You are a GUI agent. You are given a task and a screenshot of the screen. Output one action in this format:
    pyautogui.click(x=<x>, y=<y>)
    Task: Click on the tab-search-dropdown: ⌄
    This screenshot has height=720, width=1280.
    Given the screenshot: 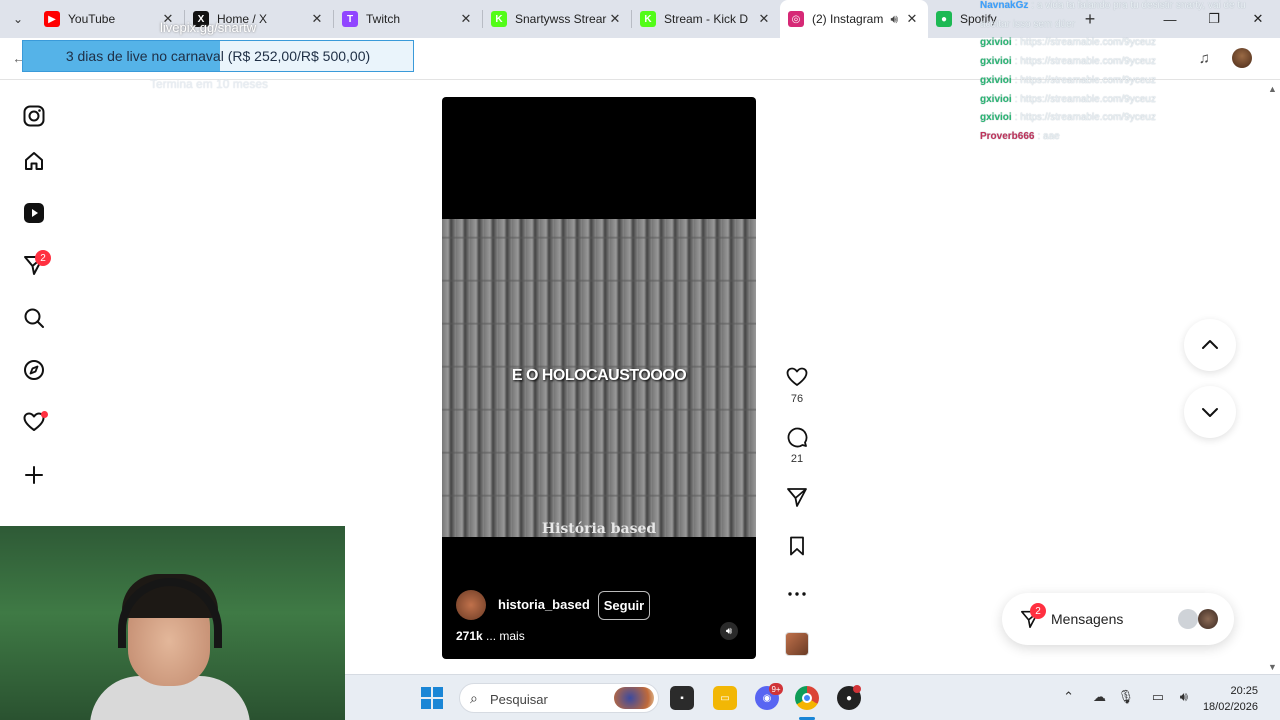 What is the action you would take?
    pyautogui.click(x=18, y=19)
    